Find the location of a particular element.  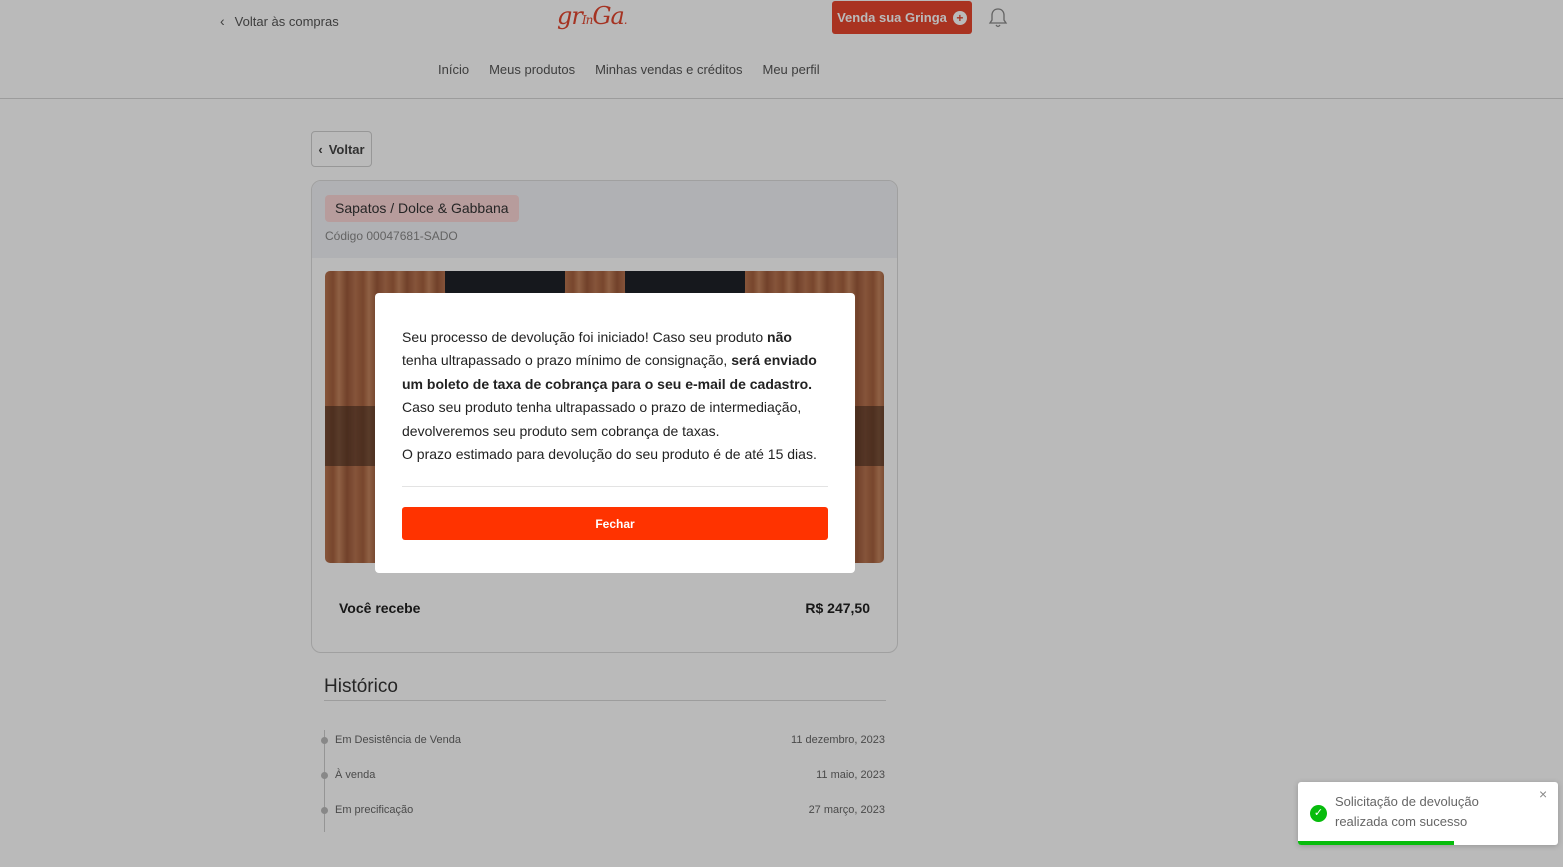

modal-divider is located at coordinates (615, 486).